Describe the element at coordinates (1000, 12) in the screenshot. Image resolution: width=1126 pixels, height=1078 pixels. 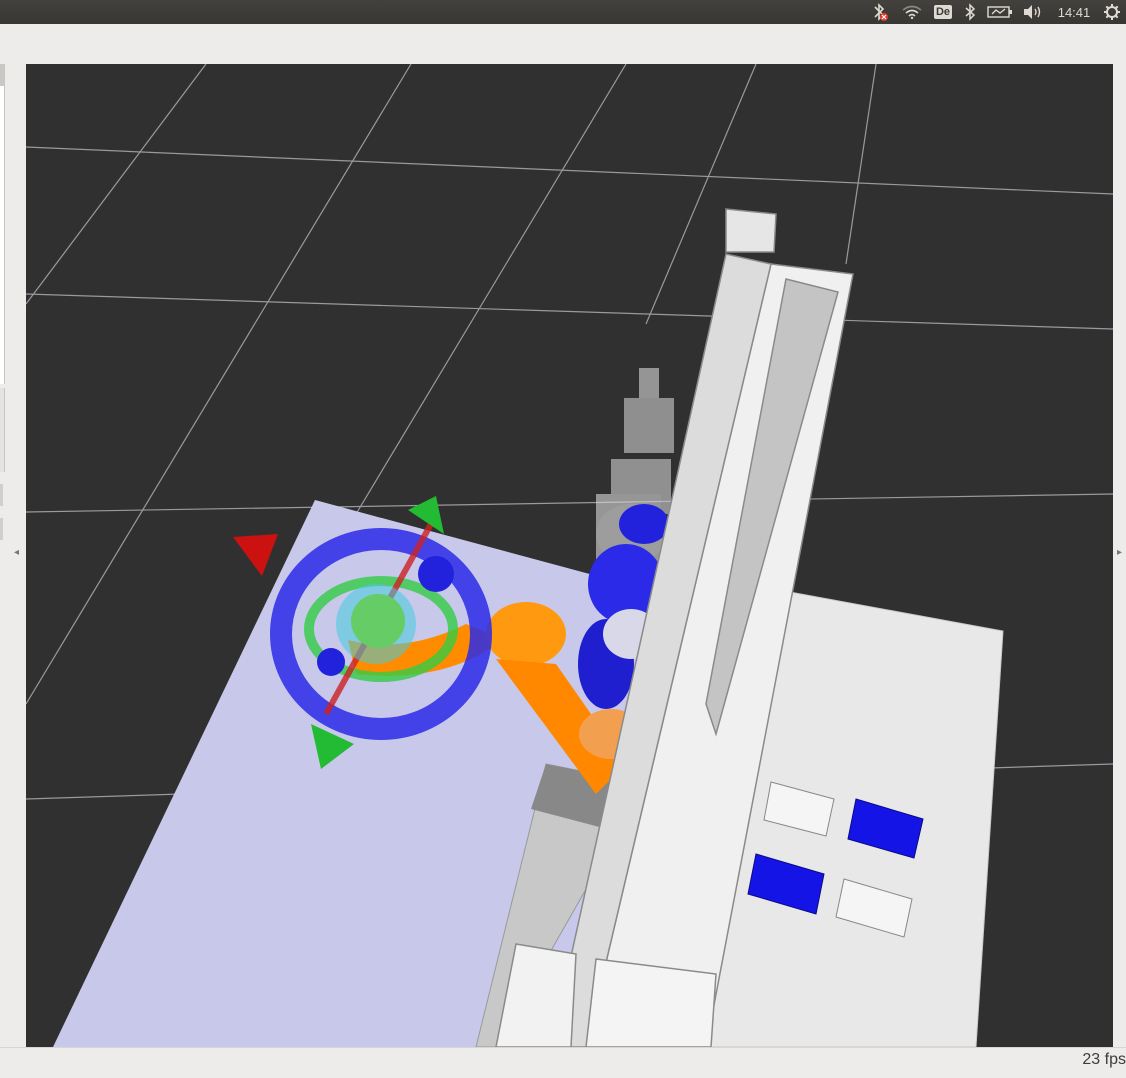
I see `battery-icon` at that location.